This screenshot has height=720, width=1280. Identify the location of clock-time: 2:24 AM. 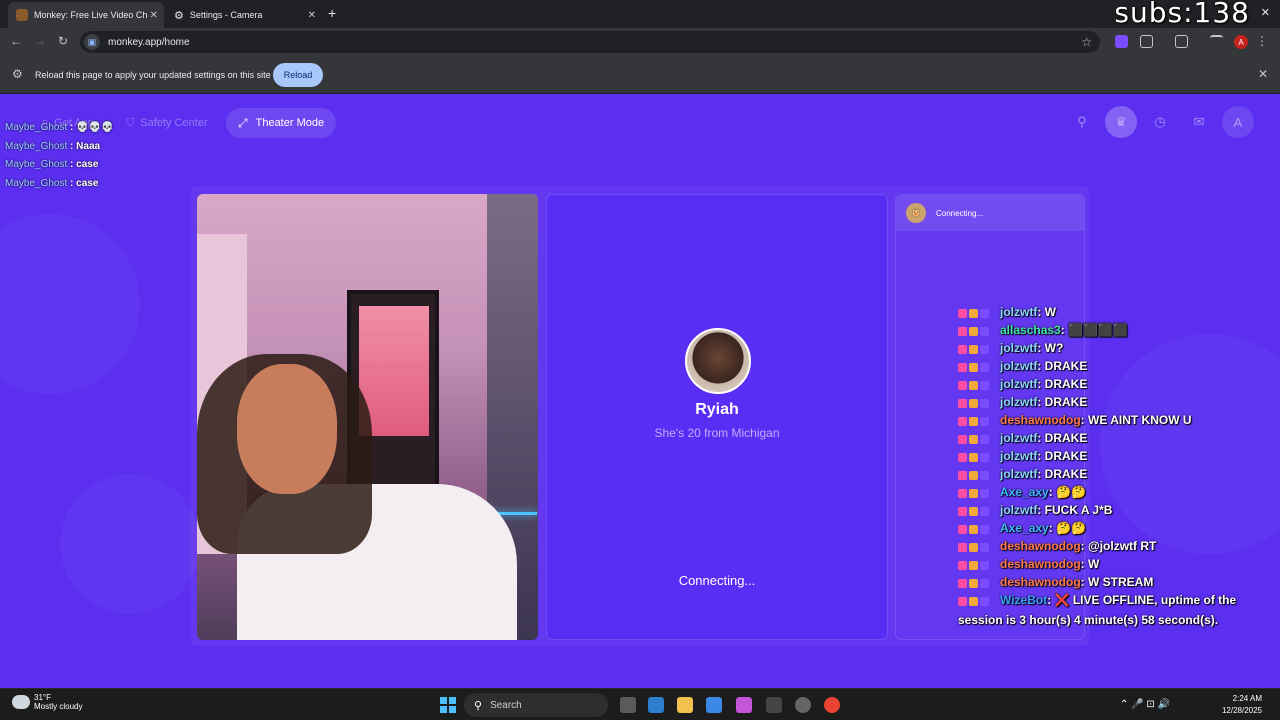
(1247, 698).